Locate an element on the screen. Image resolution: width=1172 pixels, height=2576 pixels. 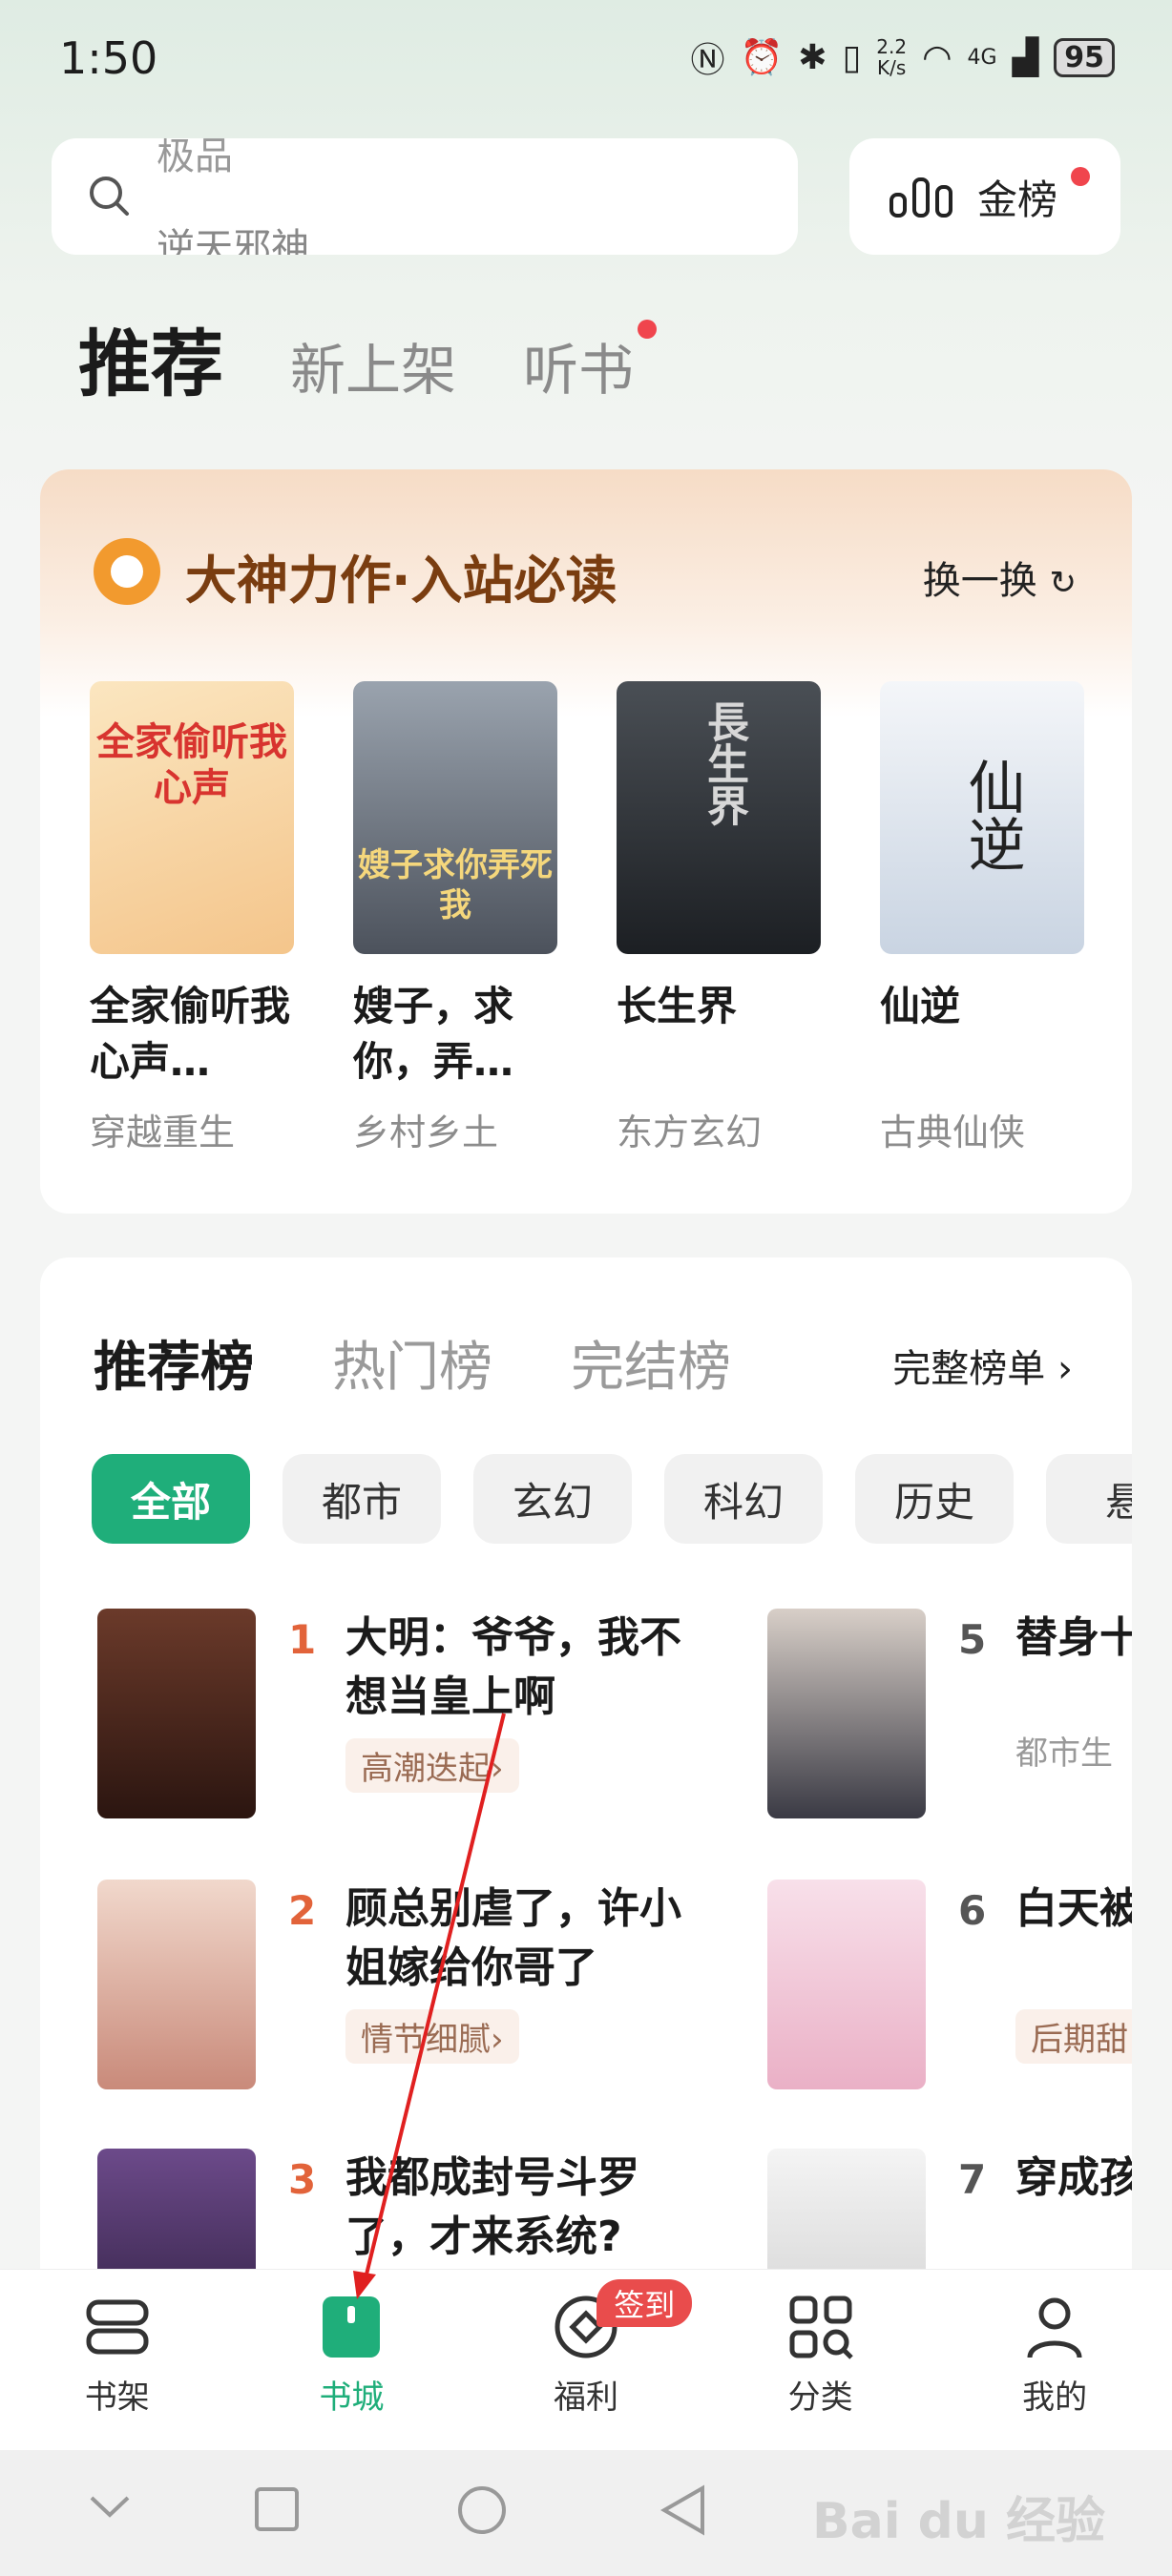
alarm-icon: ⏰ is located at coordinates (762, 57).